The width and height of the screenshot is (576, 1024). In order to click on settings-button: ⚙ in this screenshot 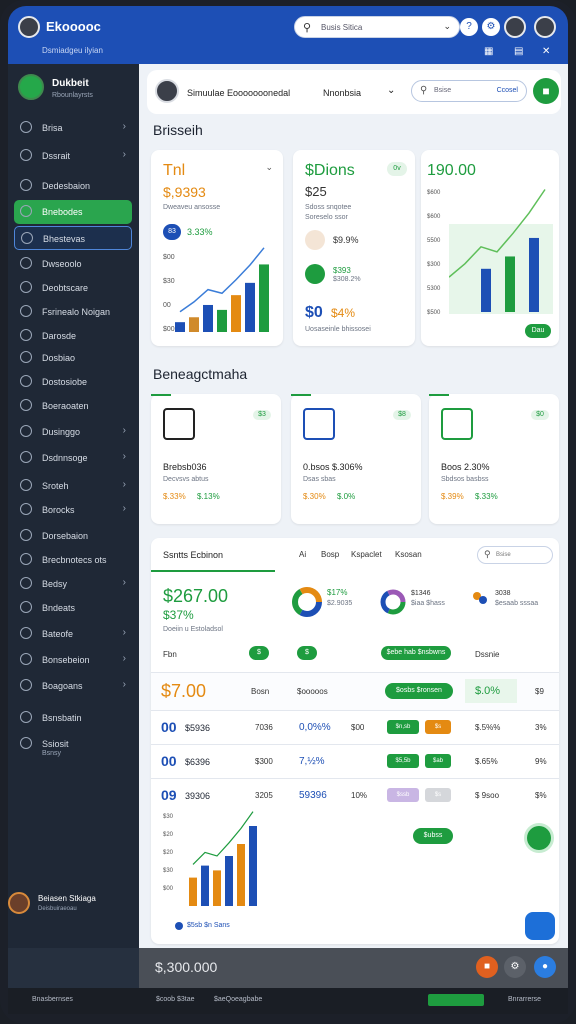, I will do `click(515, 967)`.